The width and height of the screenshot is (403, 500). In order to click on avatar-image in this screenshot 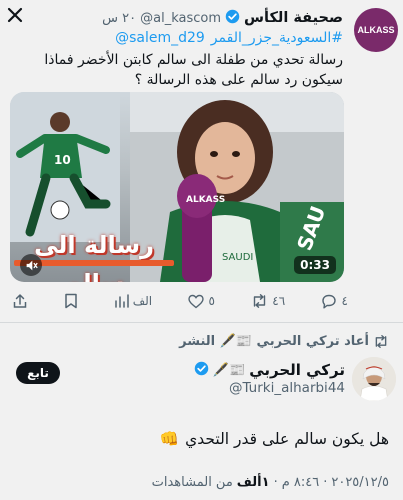, I will do `click(374, 379)`.